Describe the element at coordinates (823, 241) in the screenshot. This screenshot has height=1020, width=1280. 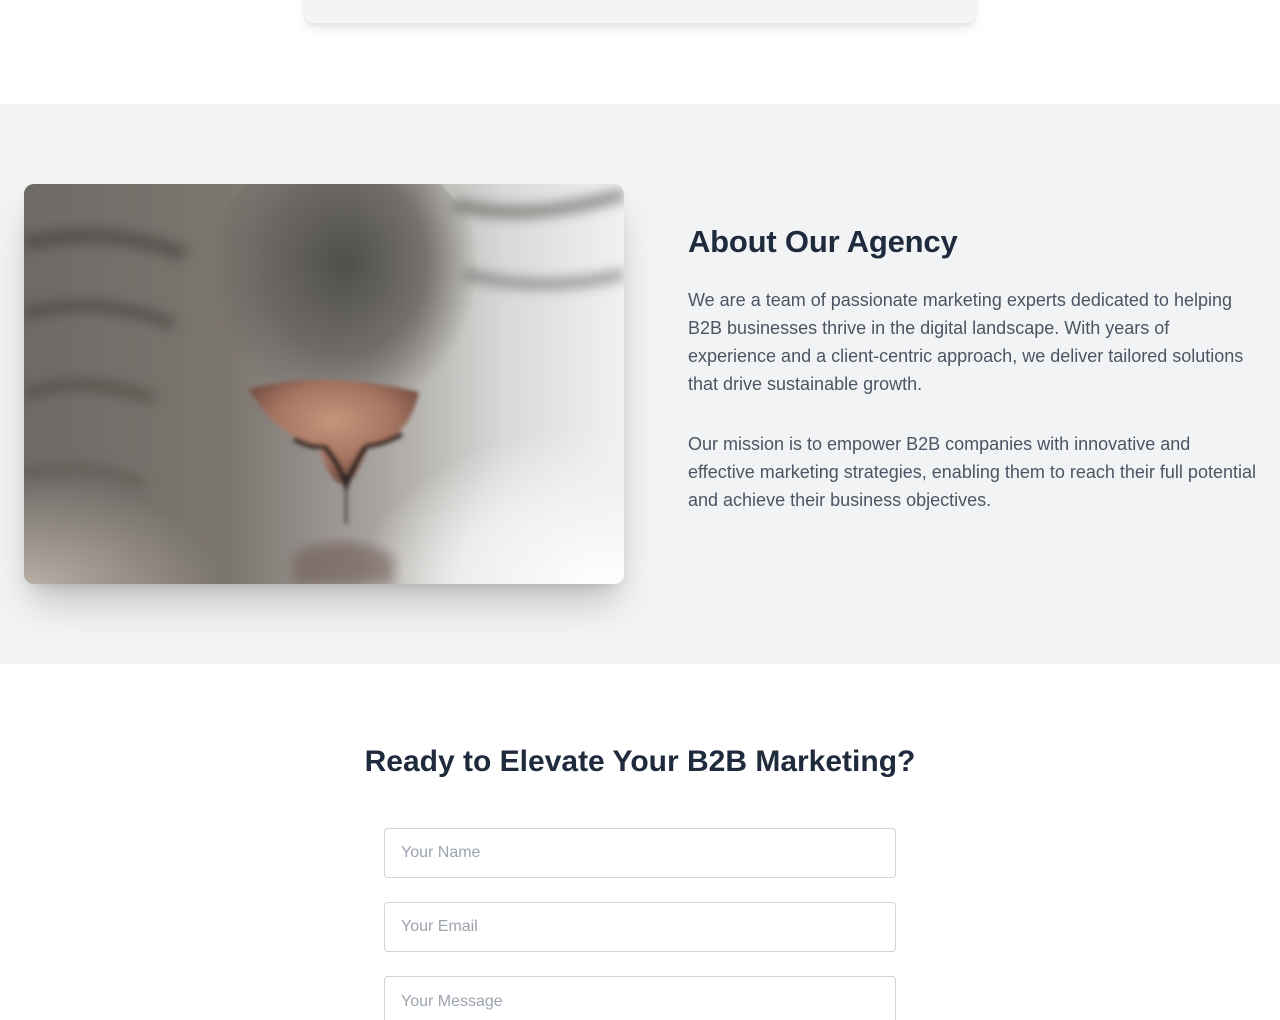
I see `about-title: About Our Agency` at that location.